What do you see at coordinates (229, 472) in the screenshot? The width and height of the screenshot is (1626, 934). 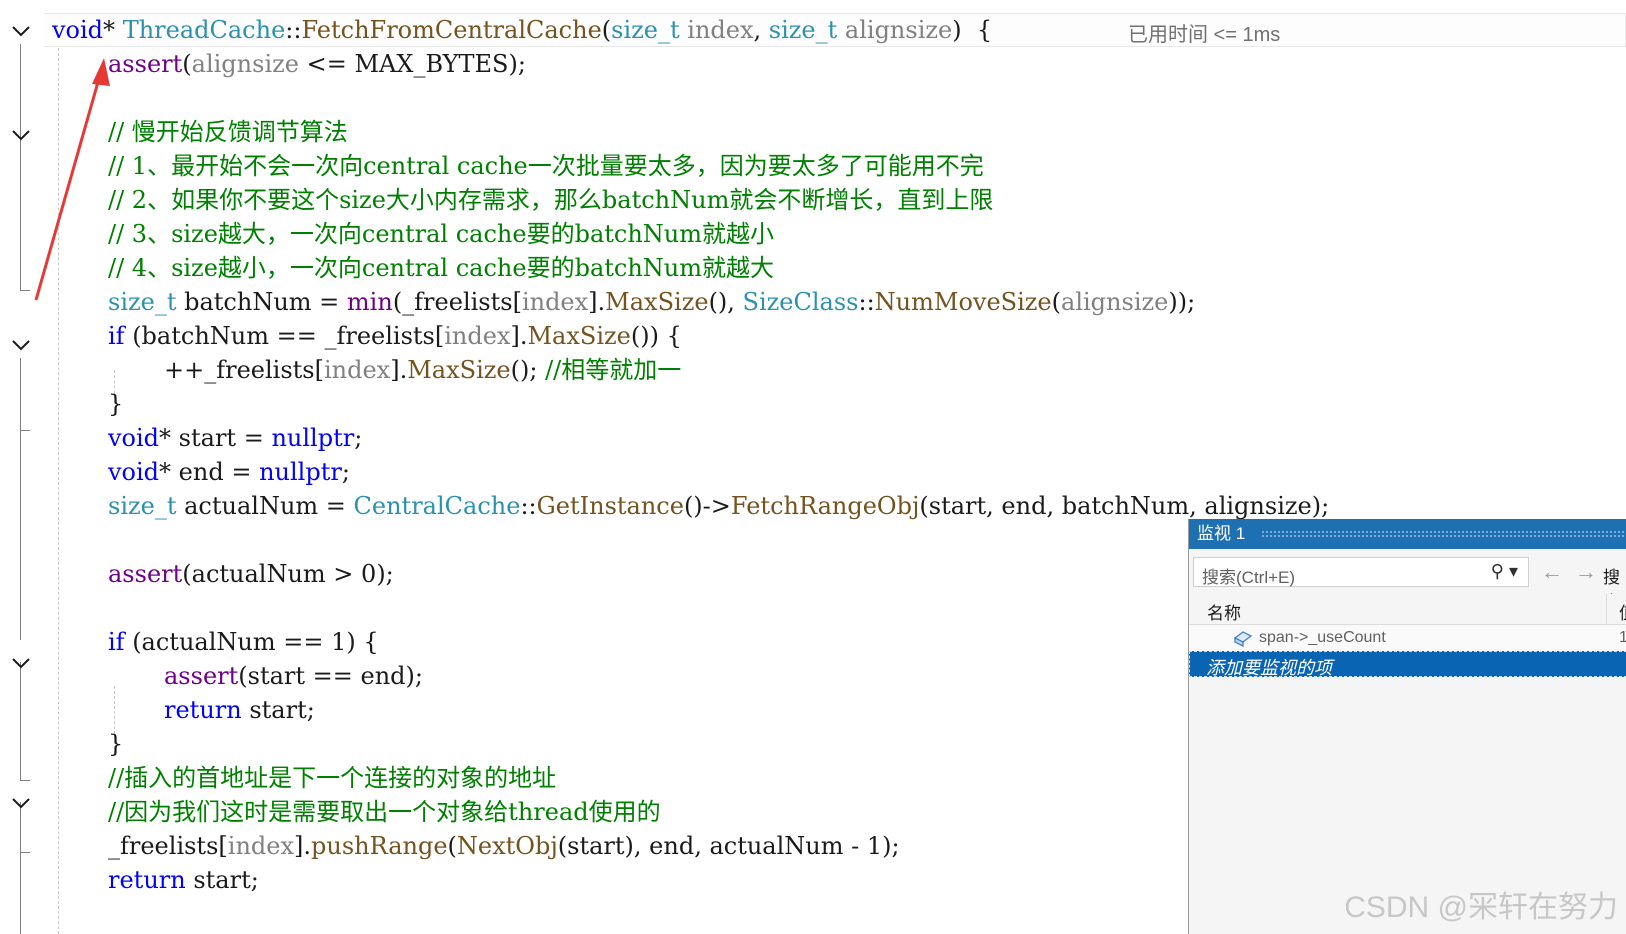 I see `code-line: void* end = nullptr;` at bounding box center [229, 472].